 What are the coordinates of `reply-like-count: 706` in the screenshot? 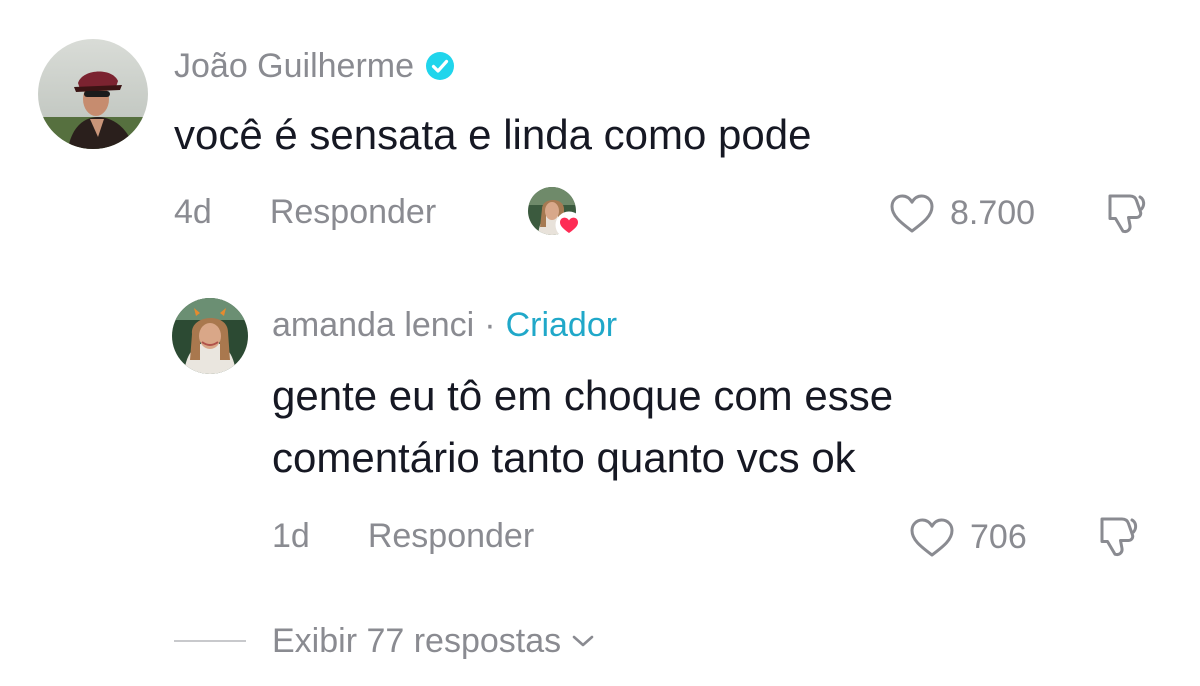 It's located at (998, 536).